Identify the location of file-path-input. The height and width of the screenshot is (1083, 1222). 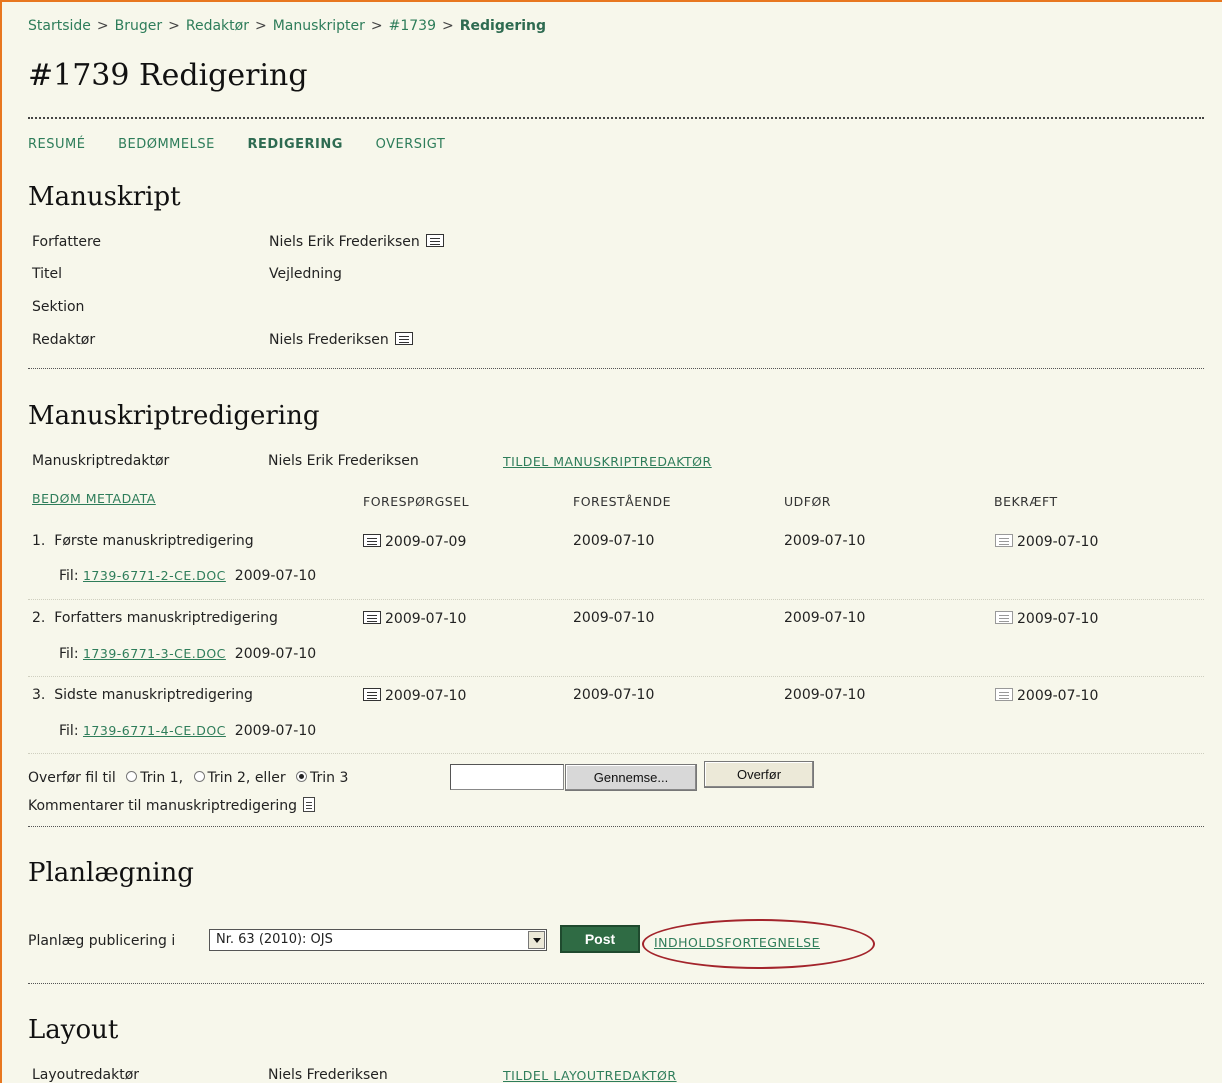
(507, 777).